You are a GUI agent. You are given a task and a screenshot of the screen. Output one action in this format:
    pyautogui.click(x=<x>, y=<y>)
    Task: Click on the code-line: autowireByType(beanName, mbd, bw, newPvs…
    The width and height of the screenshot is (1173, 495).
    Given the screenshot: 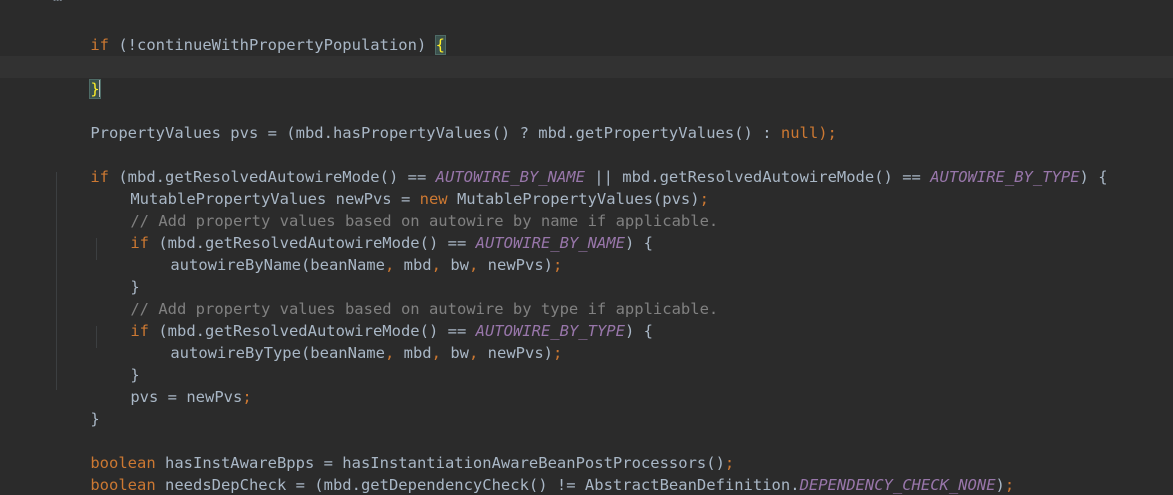 What is the action you would take?
    pyautogui.click(x=366, y=353)
    